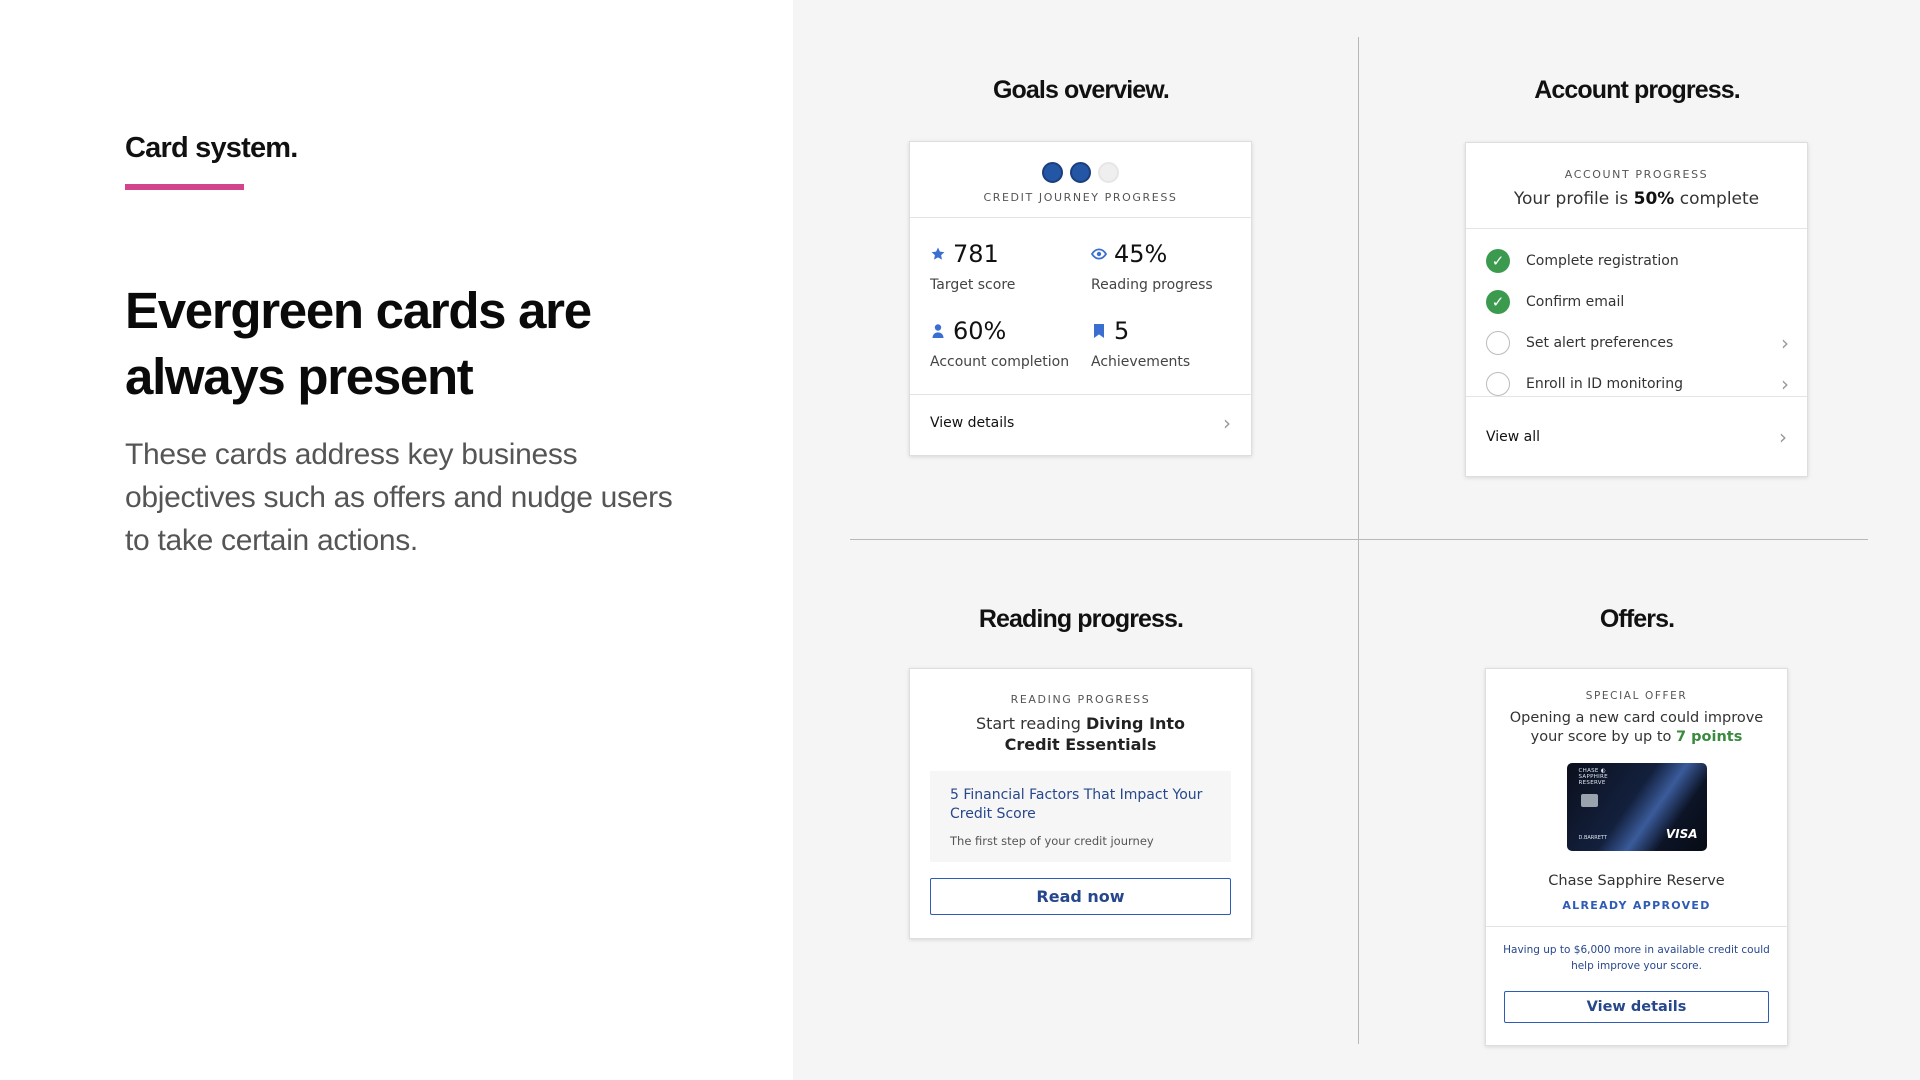 Image resolution: width=1920 pixels, height=1080 pixels. I want to click on summary-value: 50%, so click(1654, 199).